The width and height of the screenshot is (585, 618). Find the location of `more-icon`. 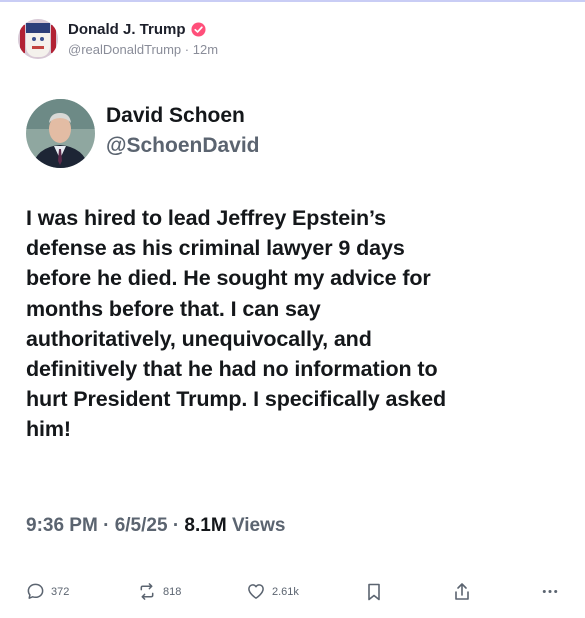

more-icon is located at coordinates (550, 591).